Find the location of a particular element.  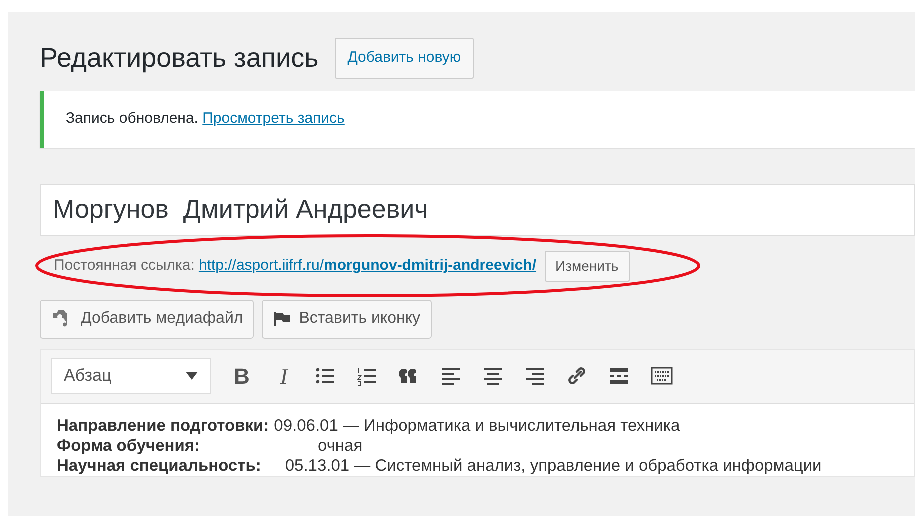

permalink-label: Постоянная ссылка: is located at coordinates (124, 266).